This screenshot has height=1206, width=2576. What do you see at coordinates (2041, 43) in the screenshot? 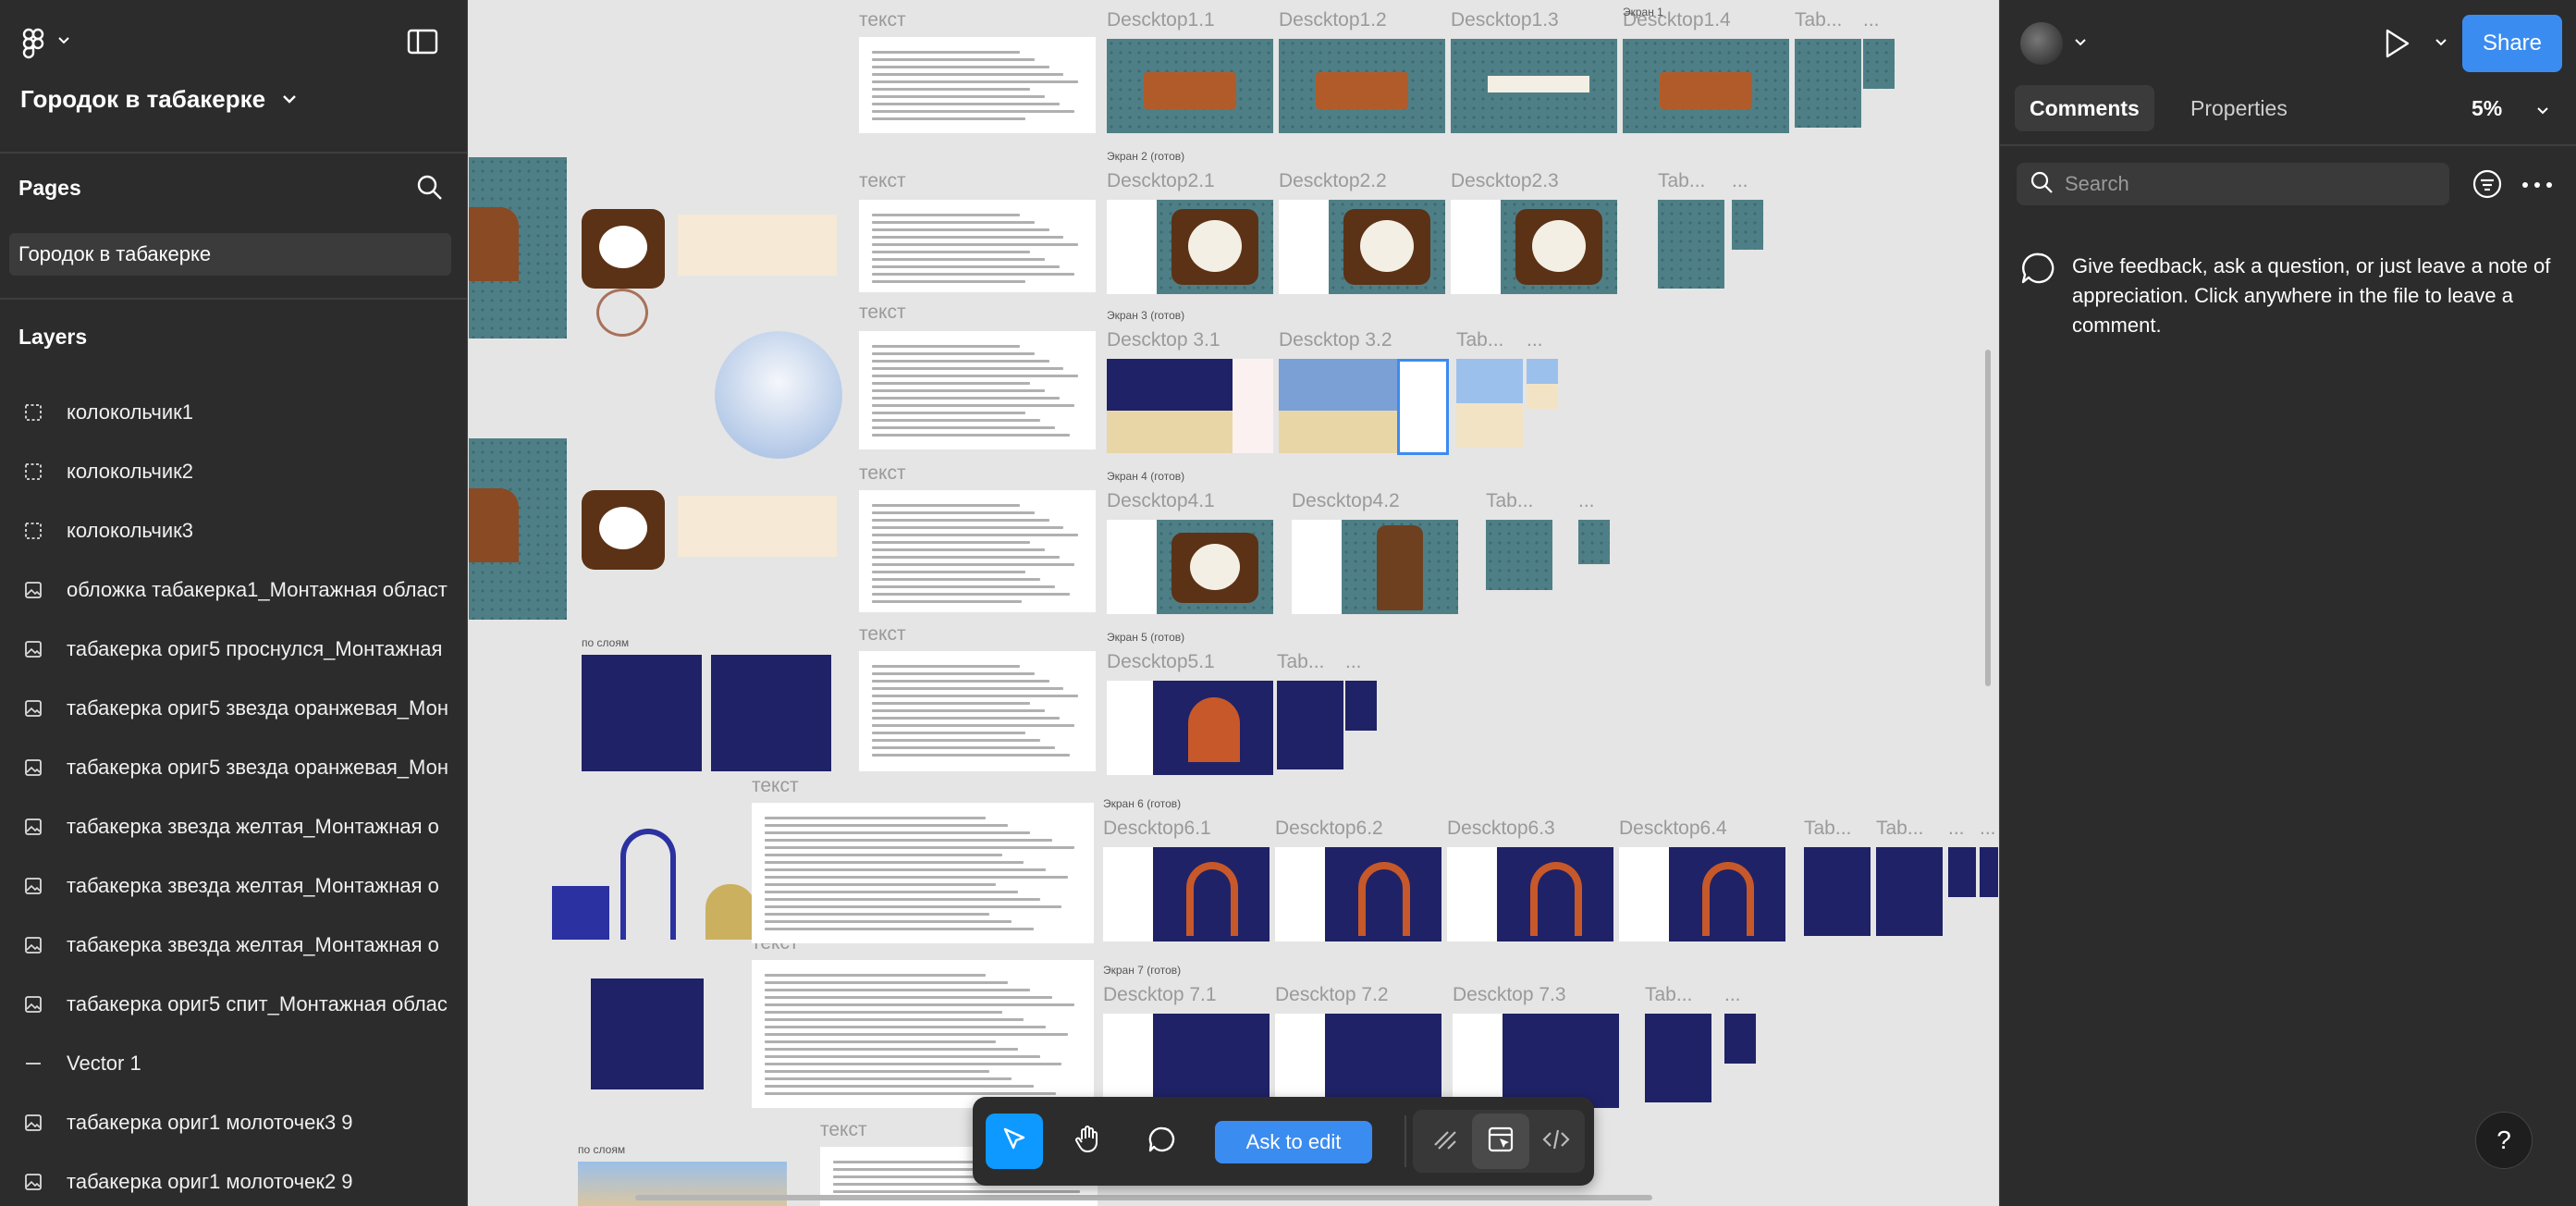
I see `avatar` at bounding box center [2041, 43].